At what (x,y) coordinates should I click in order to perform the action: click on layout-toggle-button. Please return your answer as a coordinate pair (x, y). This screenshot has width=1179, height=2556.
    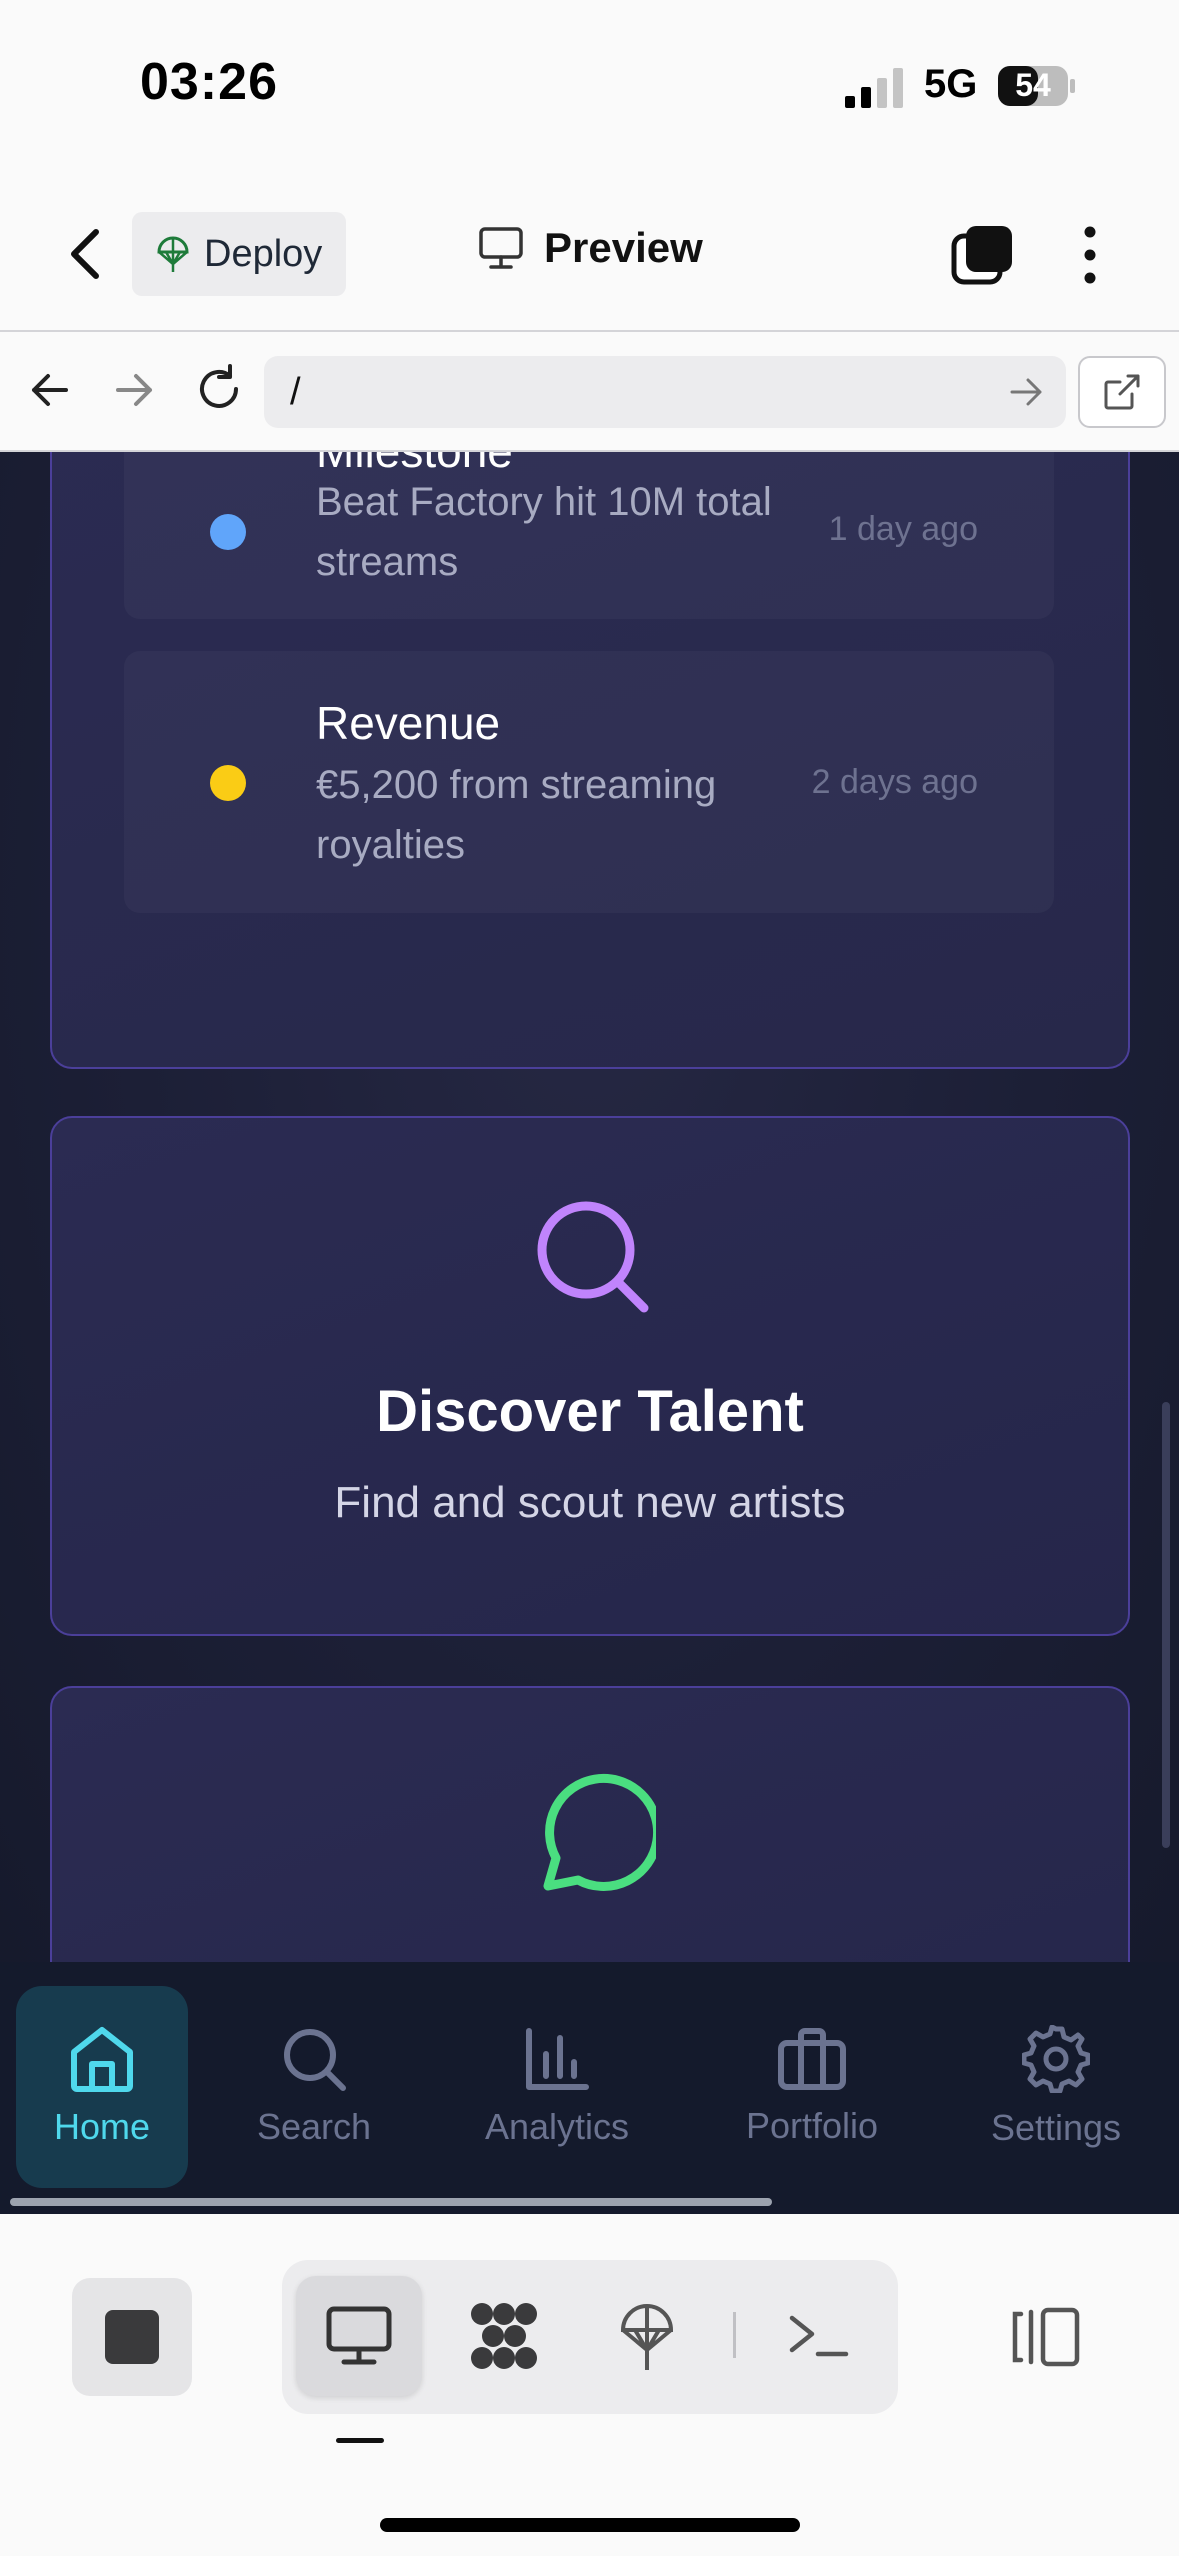
    Looking at the image, I should click on (1046, 2336).